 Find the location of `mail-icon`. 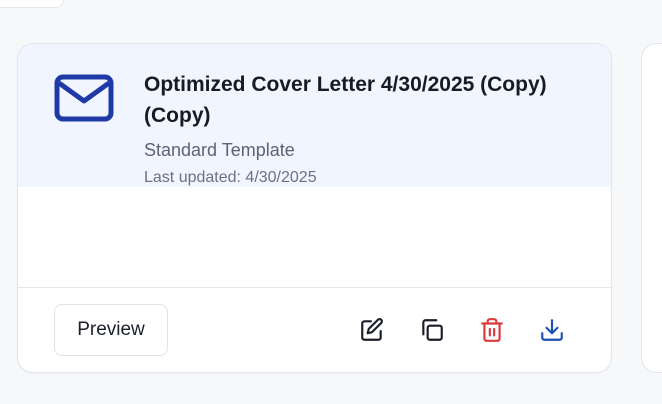

mail-icon is located at coordinates (84, 98).